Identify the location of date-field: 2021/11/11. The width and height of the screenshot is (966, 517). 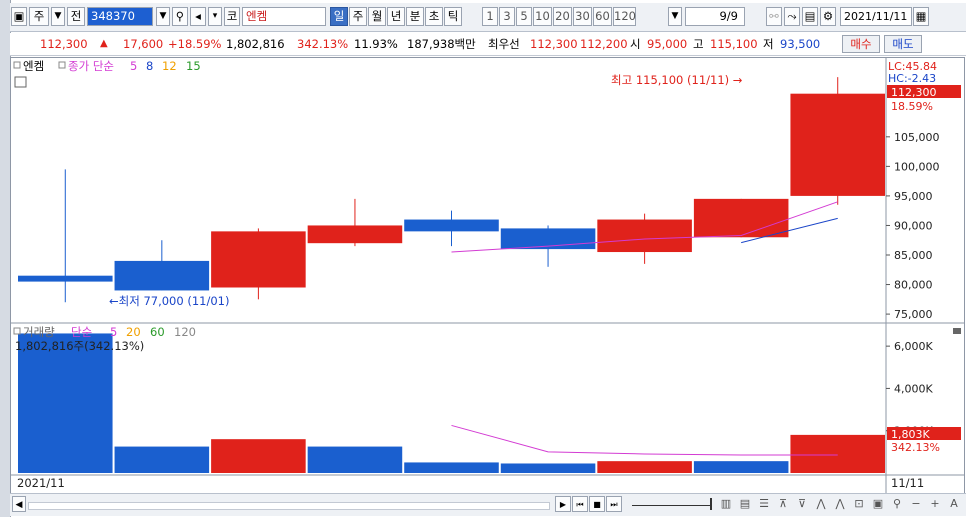
(876, 16).